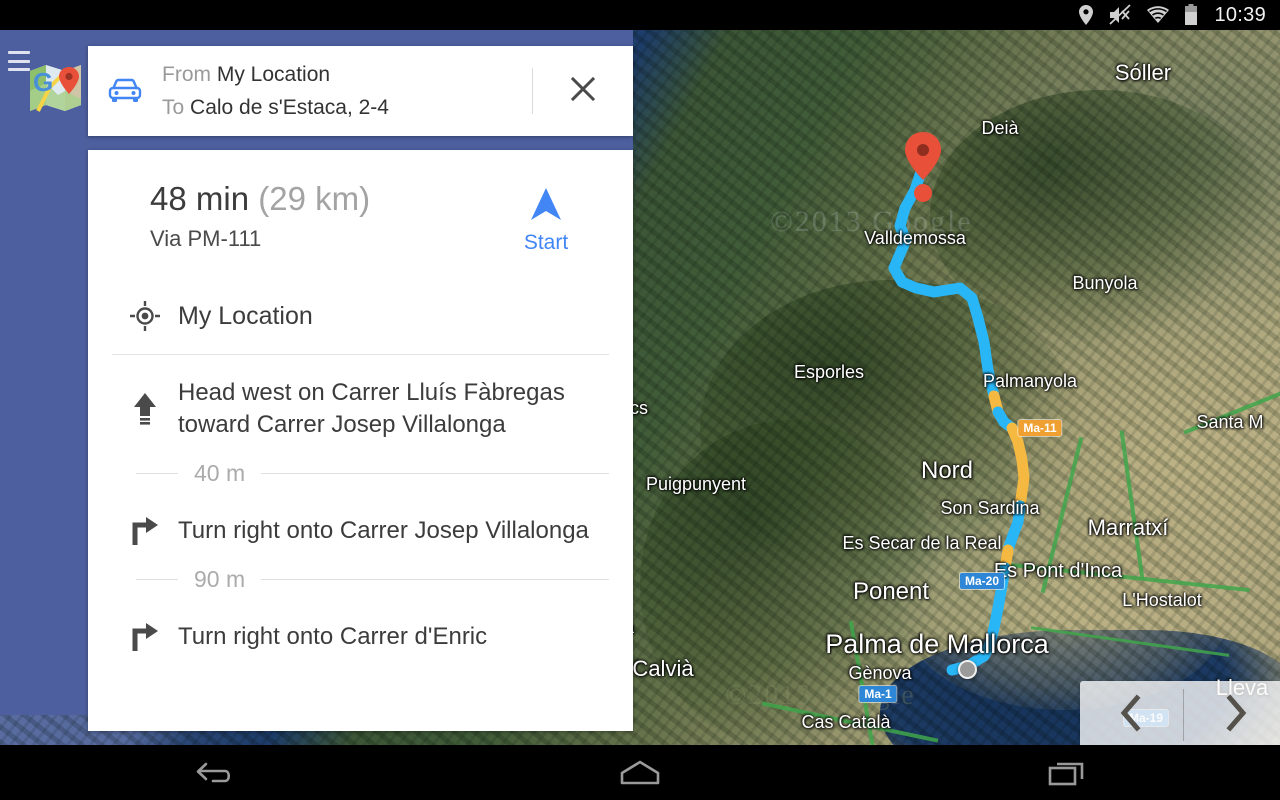 The width and height of the screenshot is (1280, 800). I want to click on map-pin-marker, so click(923, 168).